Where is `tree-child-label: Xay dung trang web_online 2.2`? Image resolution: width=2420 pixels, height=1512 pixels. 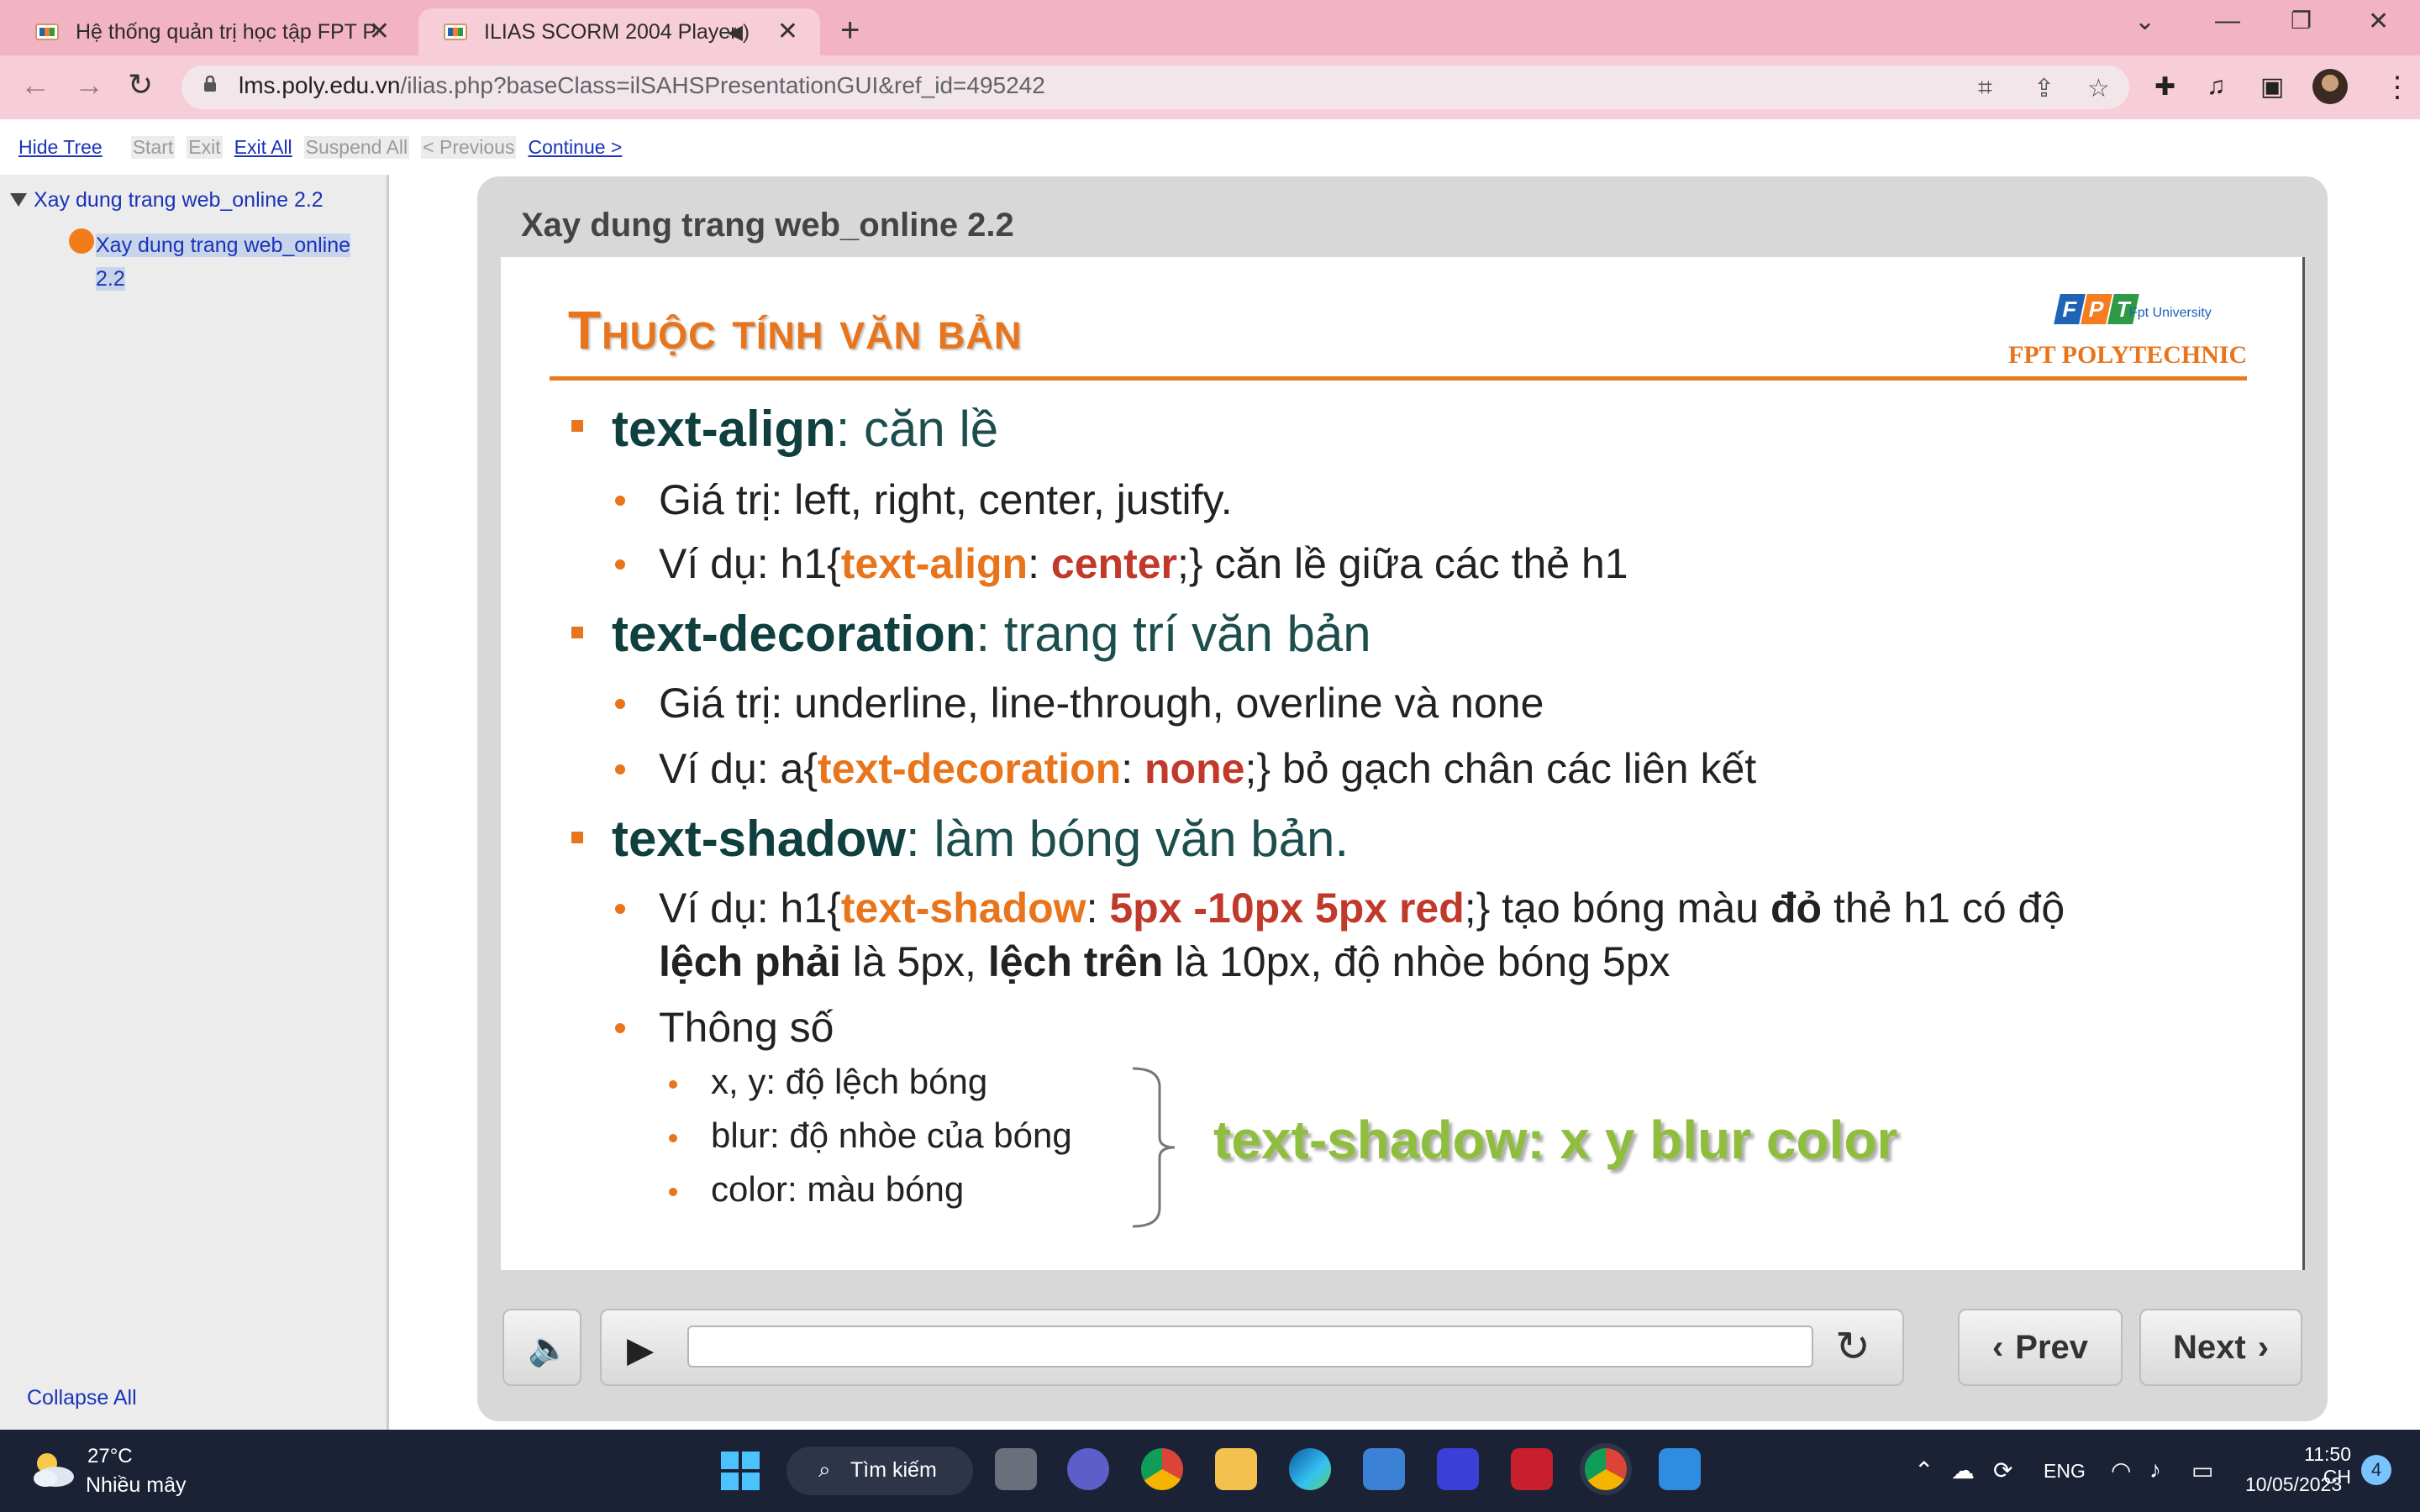
tree-child-label: Xay dung trang web_online 2.2 is located at coordinates (224, 262).